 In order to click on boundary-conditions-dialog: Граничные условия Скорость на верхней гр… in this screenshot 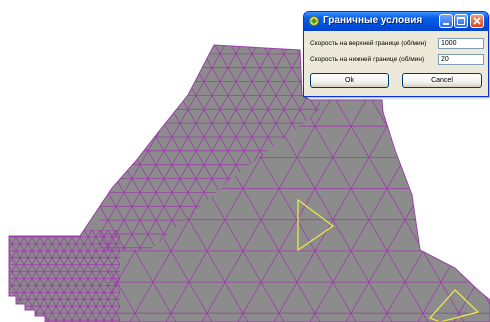, I will do `click(396, 54)`.